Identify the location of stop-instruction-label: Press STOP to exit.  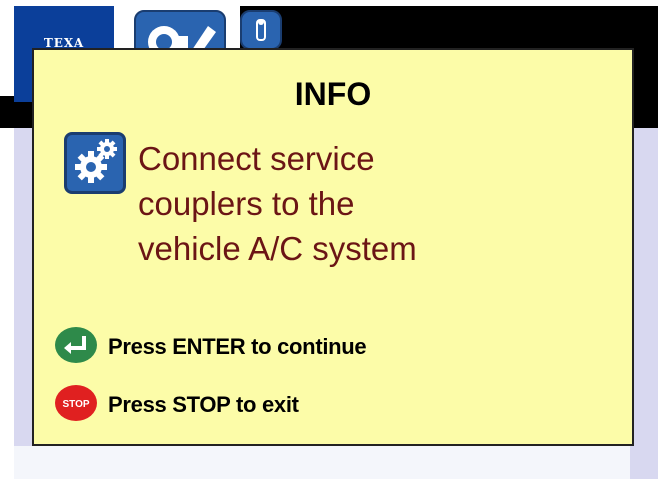
(203, 404).